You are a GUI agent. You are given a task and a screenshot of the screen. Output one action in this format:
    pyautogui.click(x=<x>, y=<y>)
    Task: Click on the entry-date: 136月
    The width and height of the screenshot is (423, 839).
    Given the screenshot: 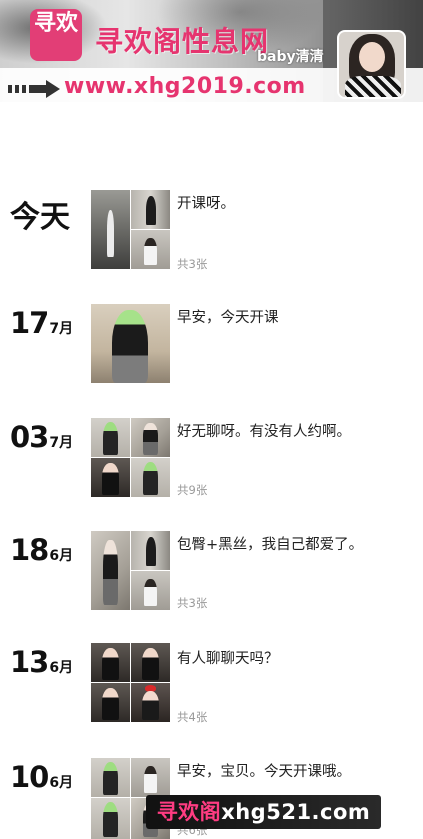 What is the action you would take?
    pyautogui.click(x=41, y=662)
    